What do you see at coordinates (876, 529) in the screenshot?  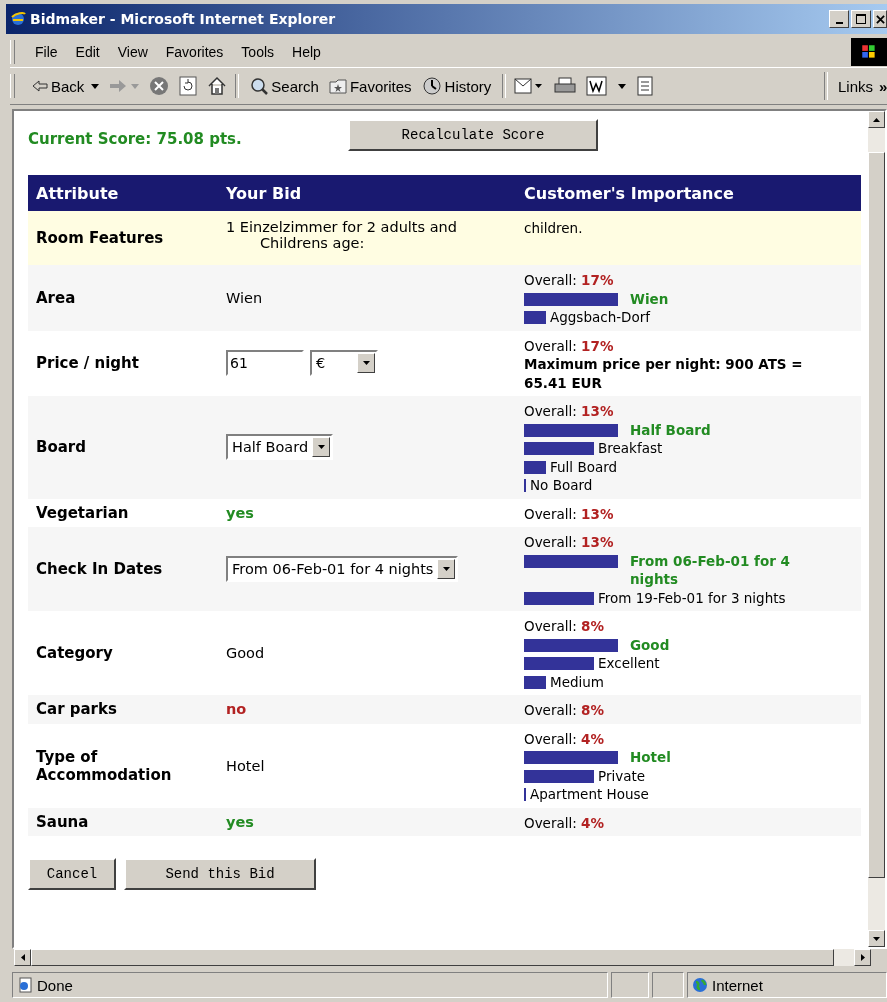 I see `vertical-scrollbar` at bounding box center [876, 529].